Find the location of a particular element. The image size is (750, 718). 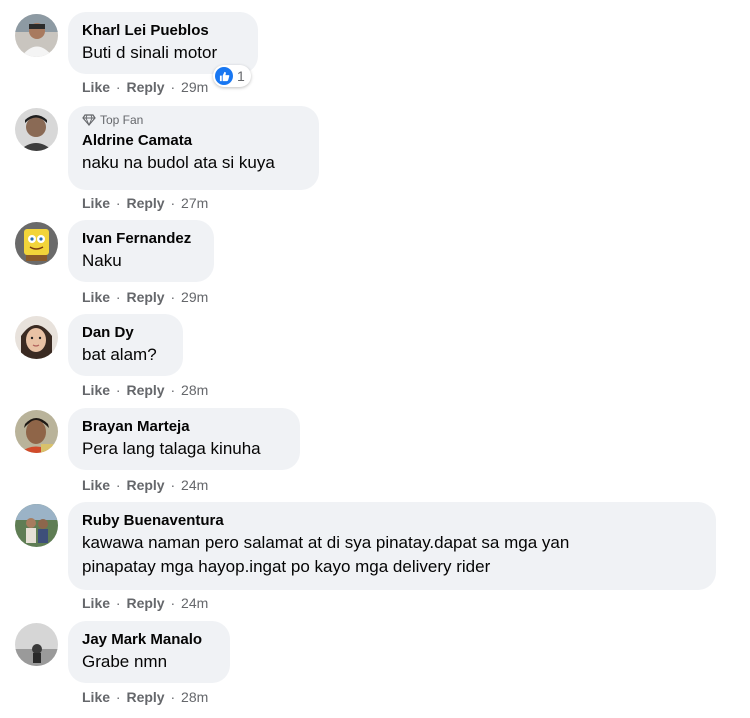

comment-time: 27m is located at coordinates (194, 203).